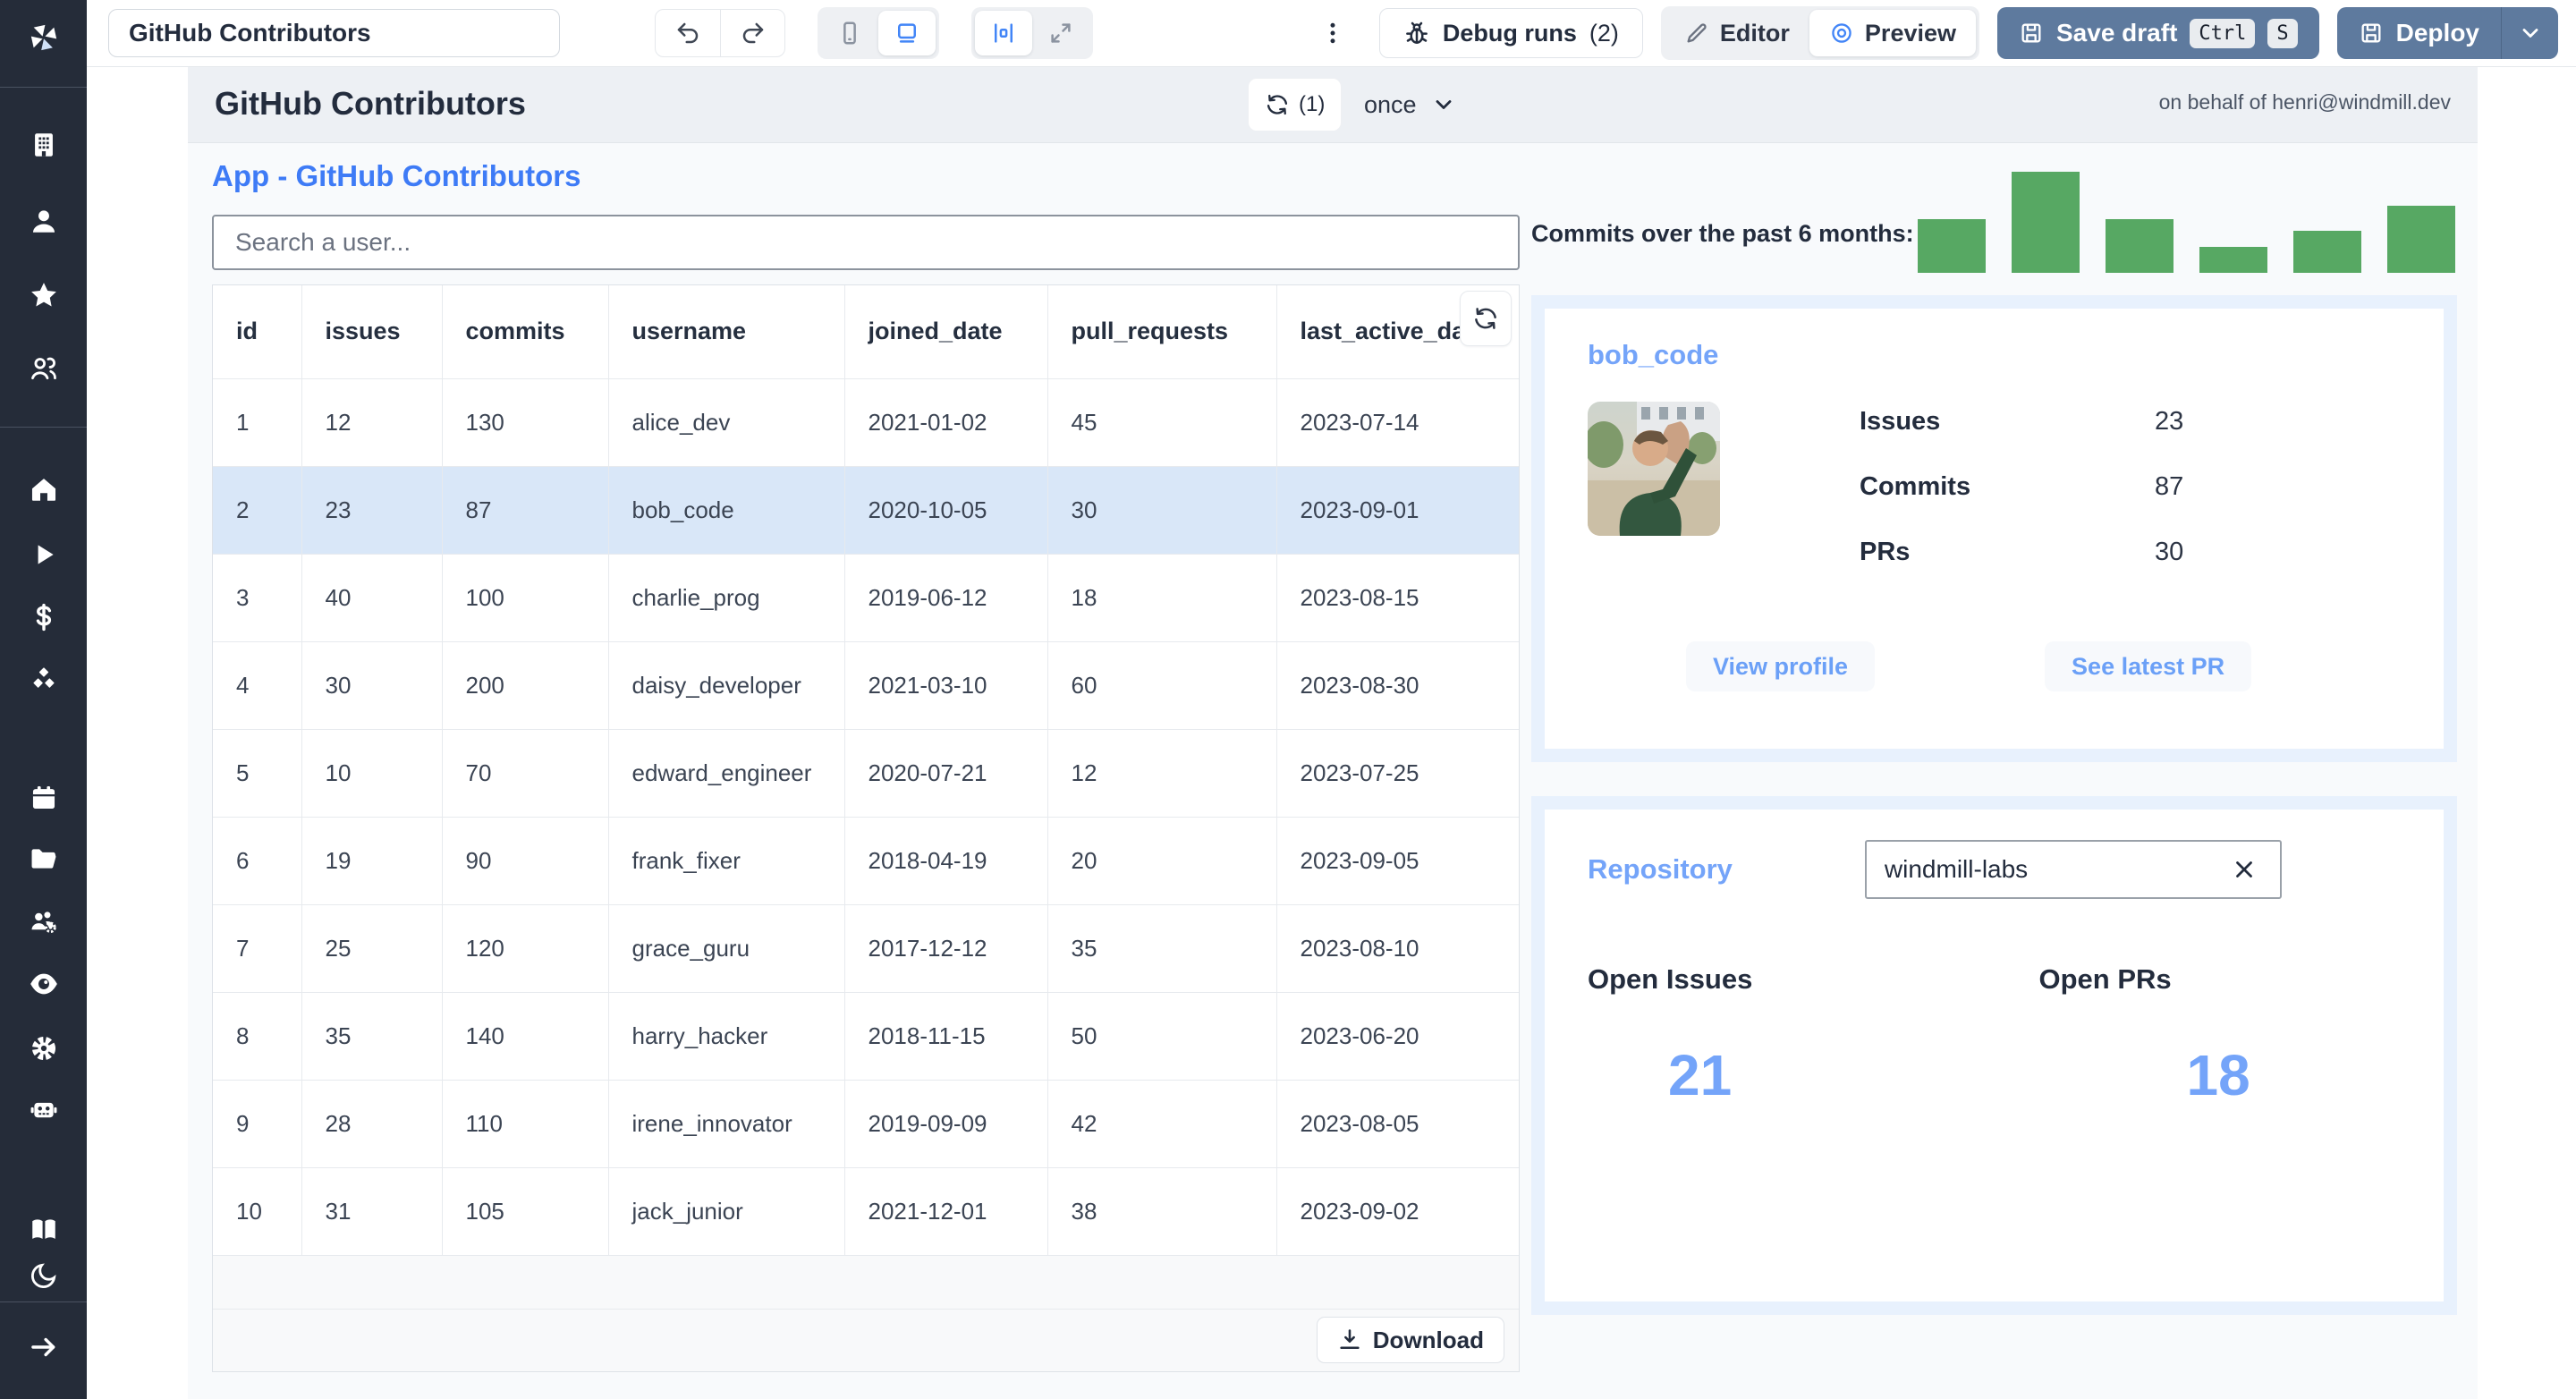  Describe the element at coordinates (1162, 332) in the screenshot. I see `column-header: pull_requests` at that location.